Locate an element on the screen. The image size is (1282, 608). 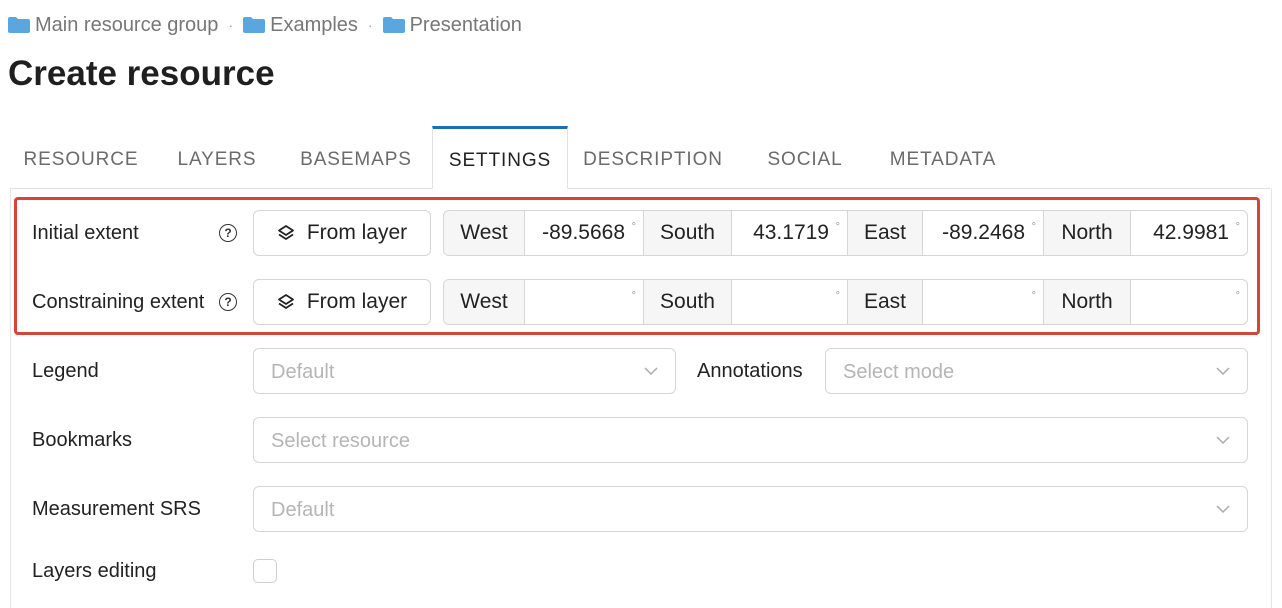
input-value: -89.5668 is located at coordinates (583, 232).